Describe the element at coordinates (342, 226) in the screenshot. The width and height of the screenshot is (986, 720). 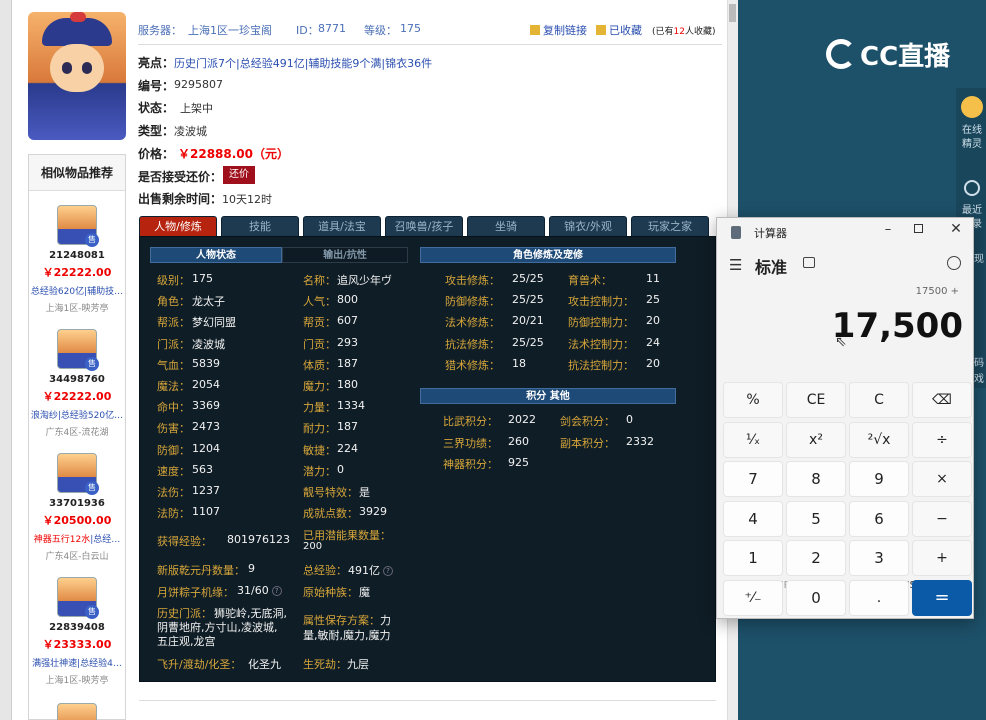
I see `tab-items: 道具/法宝` at that location.